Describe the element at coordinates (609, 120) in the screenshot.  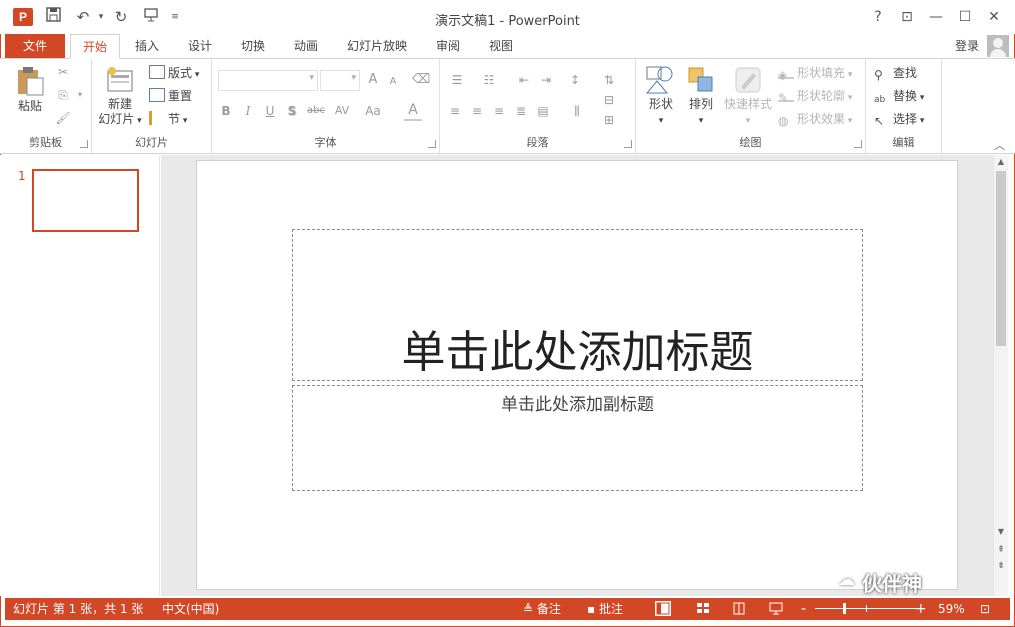
I see `convert-to-smartart-icon: ⊞` at that location.